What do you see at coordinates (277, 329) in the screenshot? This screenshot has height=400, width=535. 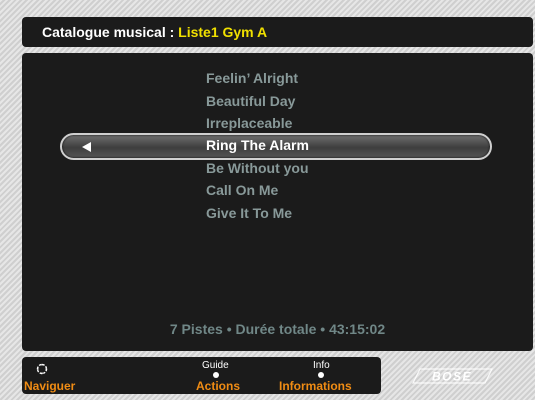 I see `playlist-summary: 7 Pistes • Durée totale • 43:15:02` at bounding box center [277, 329].